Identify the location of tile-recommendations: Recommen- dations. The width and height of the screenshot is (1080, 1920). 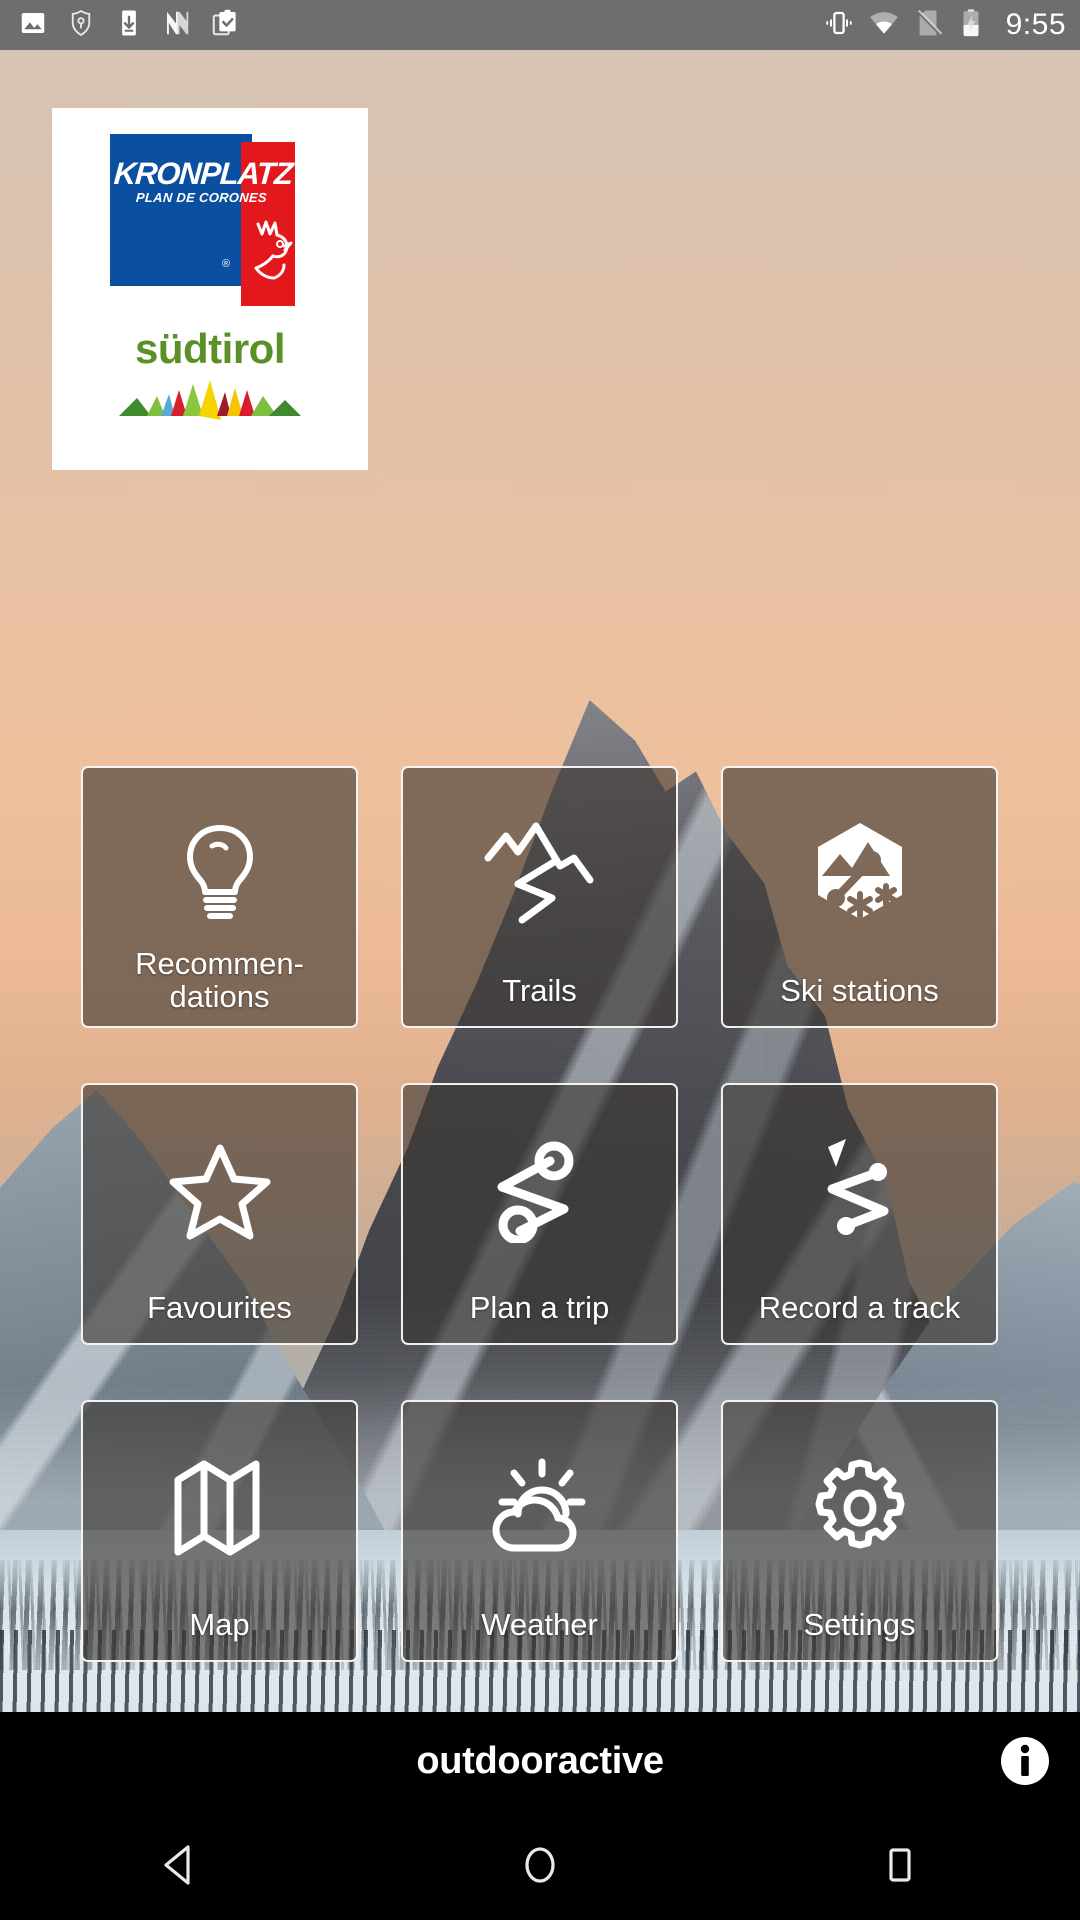
(219, 897).